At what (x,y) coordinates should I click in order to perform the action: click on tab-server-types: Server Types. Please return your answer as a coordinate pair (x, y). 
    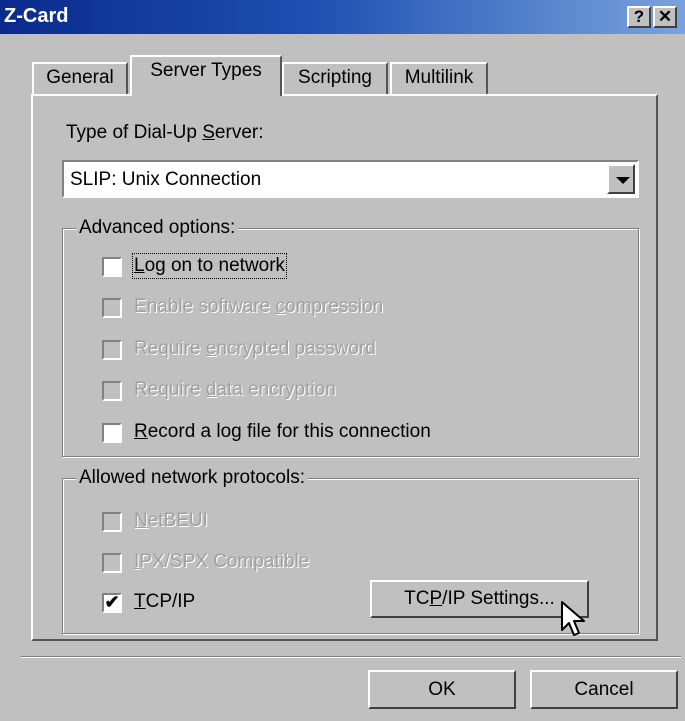
    Looking at the image, I should click on (206, 75).